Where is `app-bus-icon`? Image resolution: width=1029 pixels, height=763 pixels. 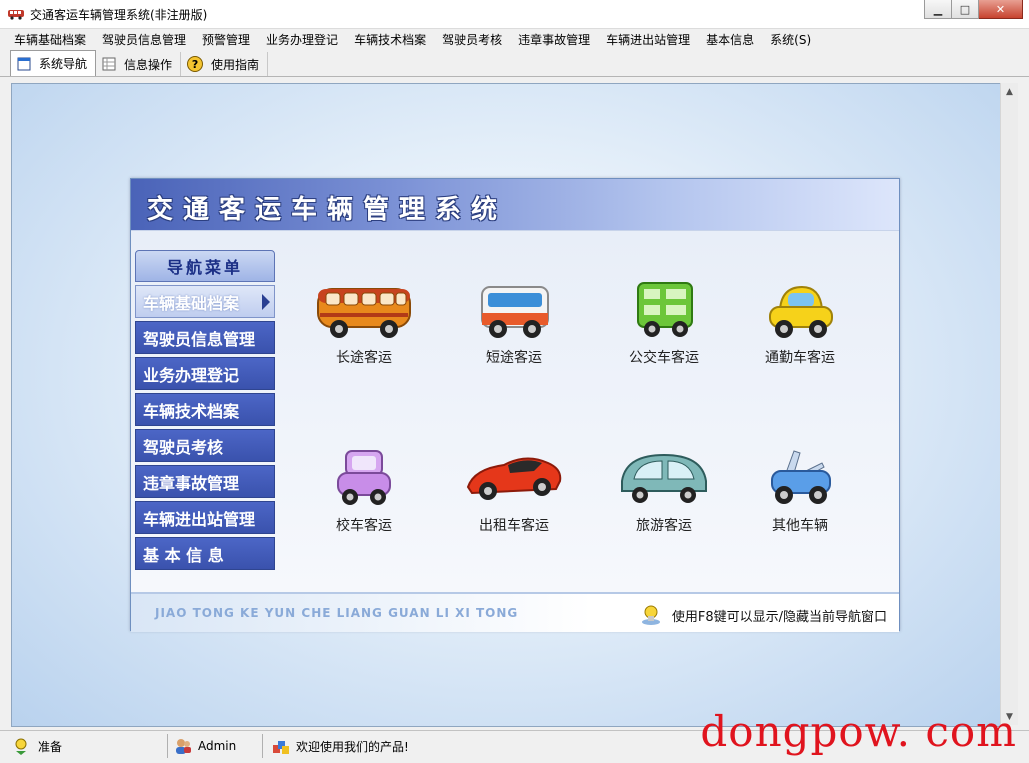
app-bus-icon is located at coordinates (16, 15).